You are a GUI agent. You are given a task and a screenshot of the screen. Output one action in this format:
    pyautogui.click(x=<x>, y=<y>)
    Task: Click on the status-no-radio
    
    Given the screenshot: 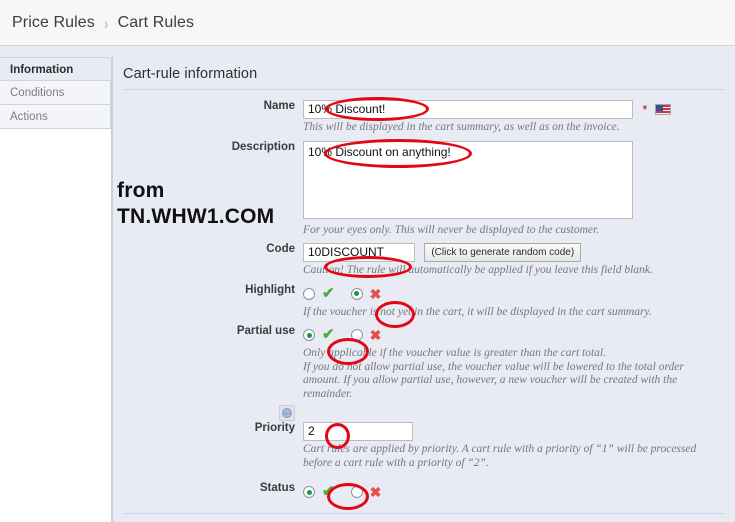 What is the action you would take?
    pyautogui.click(x=356, y=492)
    